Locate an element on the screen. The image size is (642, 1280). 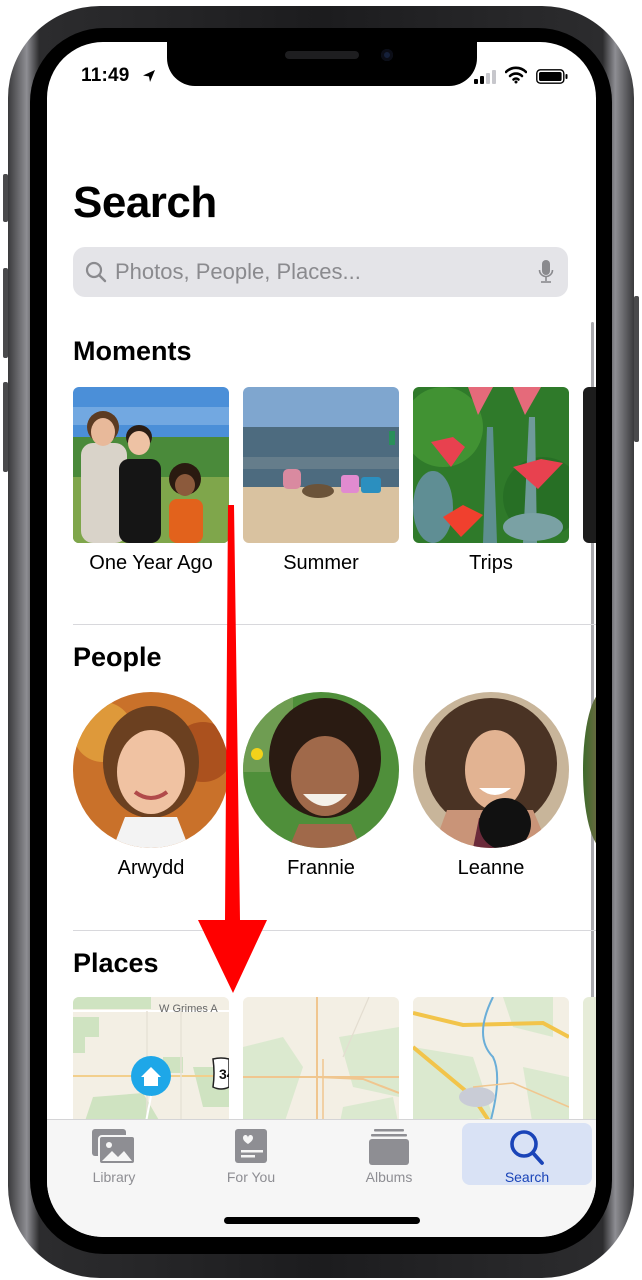
place-map-tile-partial is located at coordinates (589, 1062).